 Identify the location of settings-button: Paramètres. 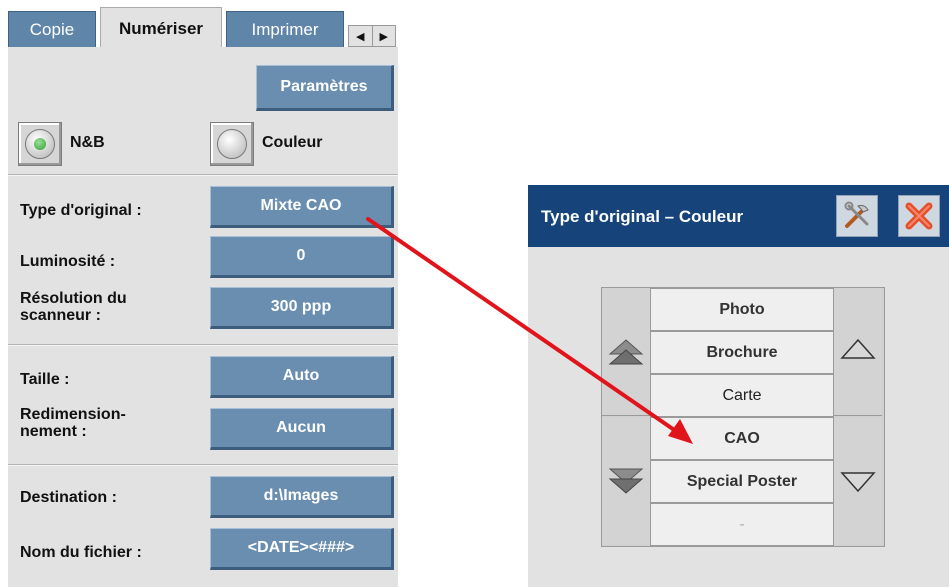
(325, 88).